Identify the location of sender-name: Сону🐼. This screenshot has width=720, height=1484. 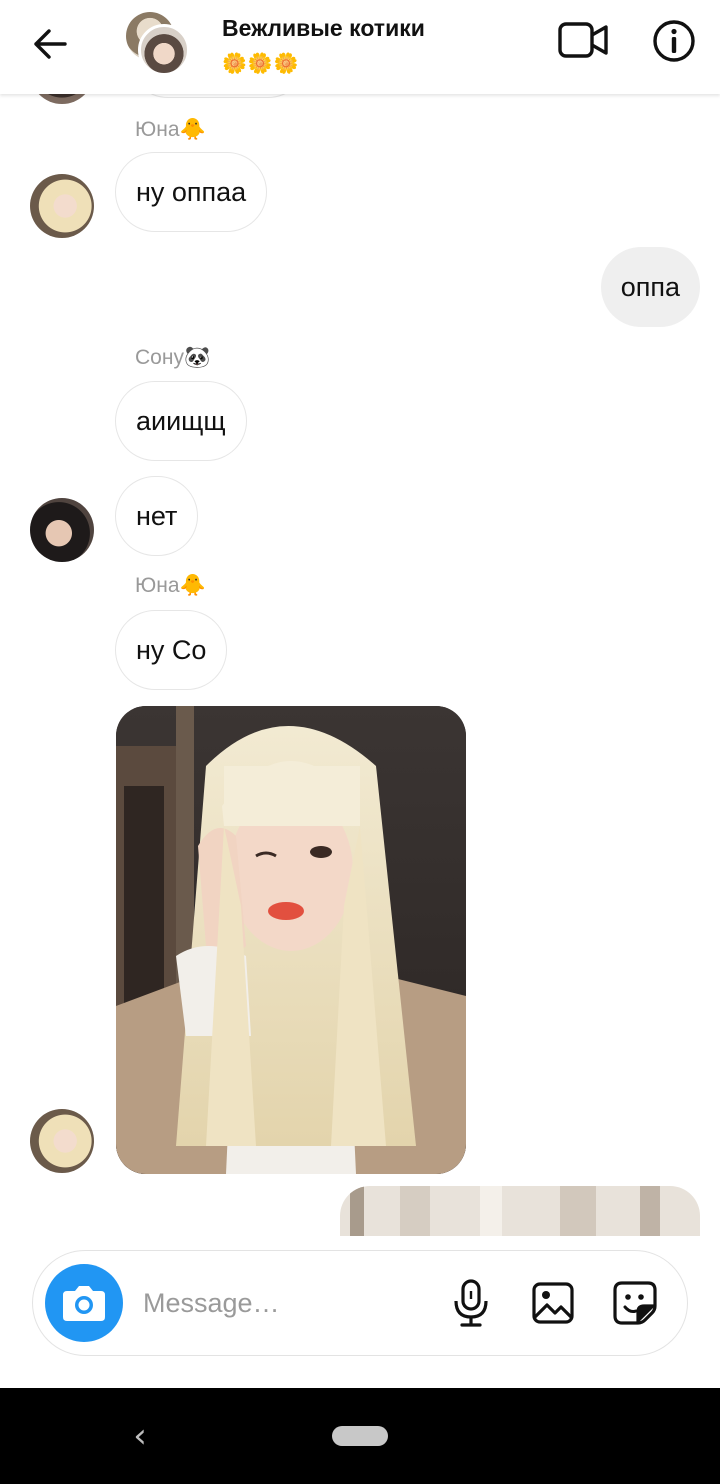
(173, 357).